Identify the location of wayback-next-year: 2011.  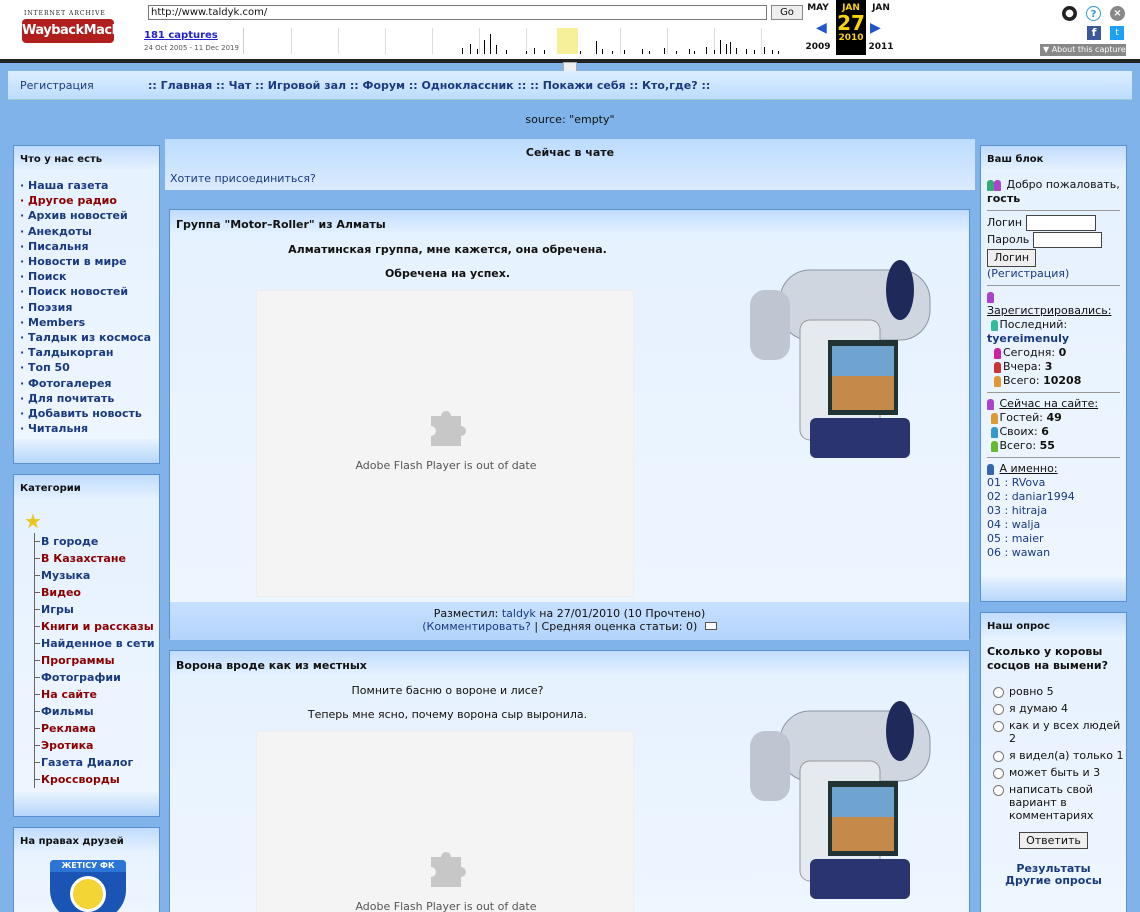
(881, 47).